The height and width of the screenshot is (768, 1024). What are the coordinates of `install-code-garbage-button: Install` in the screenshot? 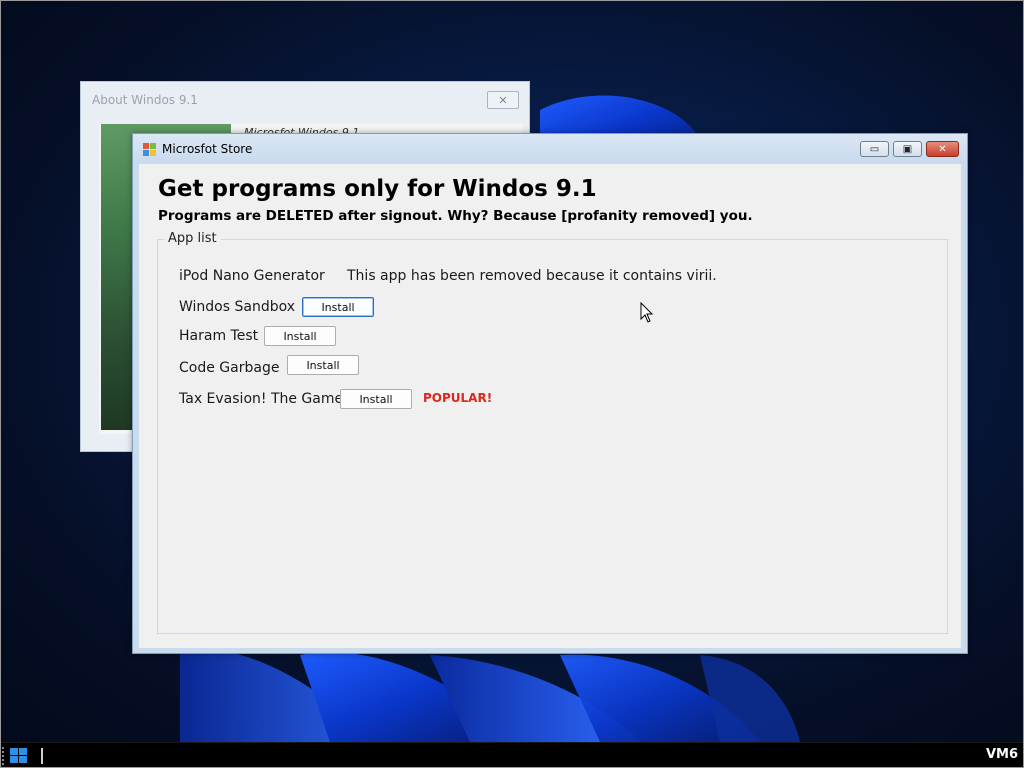 It's located at (323, 365).